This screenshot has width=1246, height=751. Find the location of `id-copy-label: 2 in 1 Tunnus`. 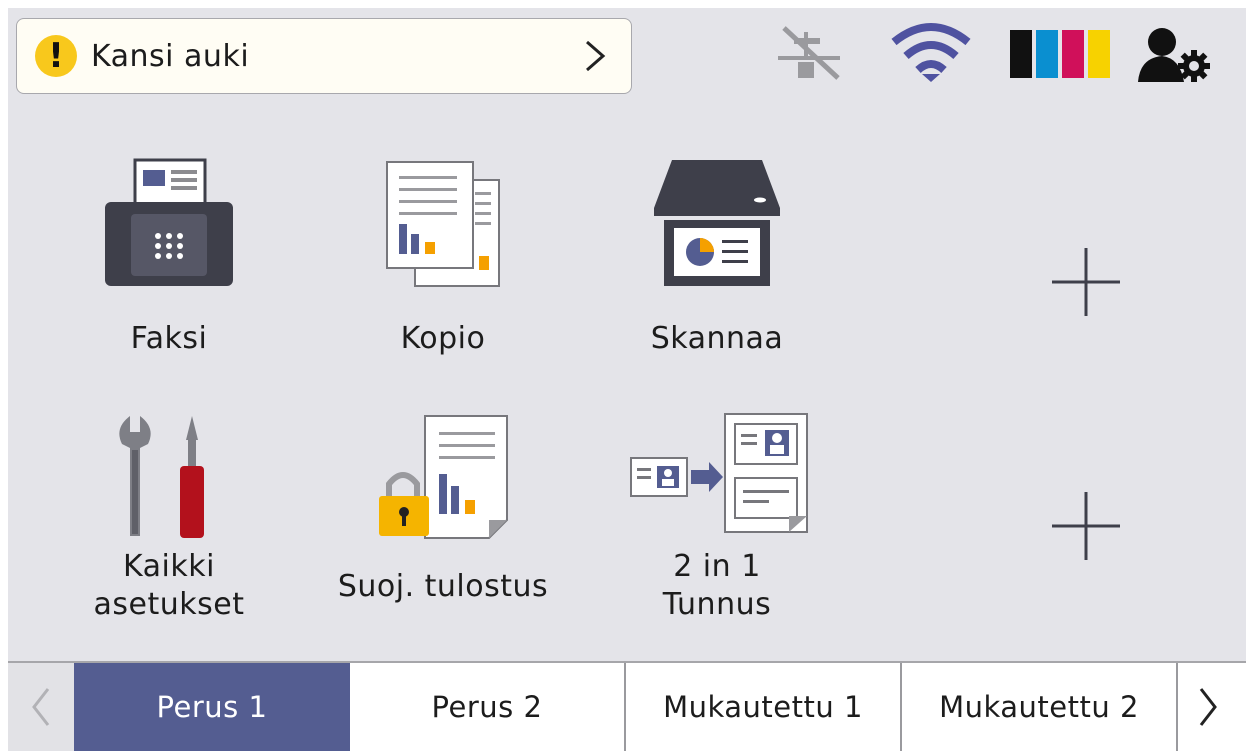

id-copy-label: 2 in 1 Tunnus is located at coordinates (717, 585).